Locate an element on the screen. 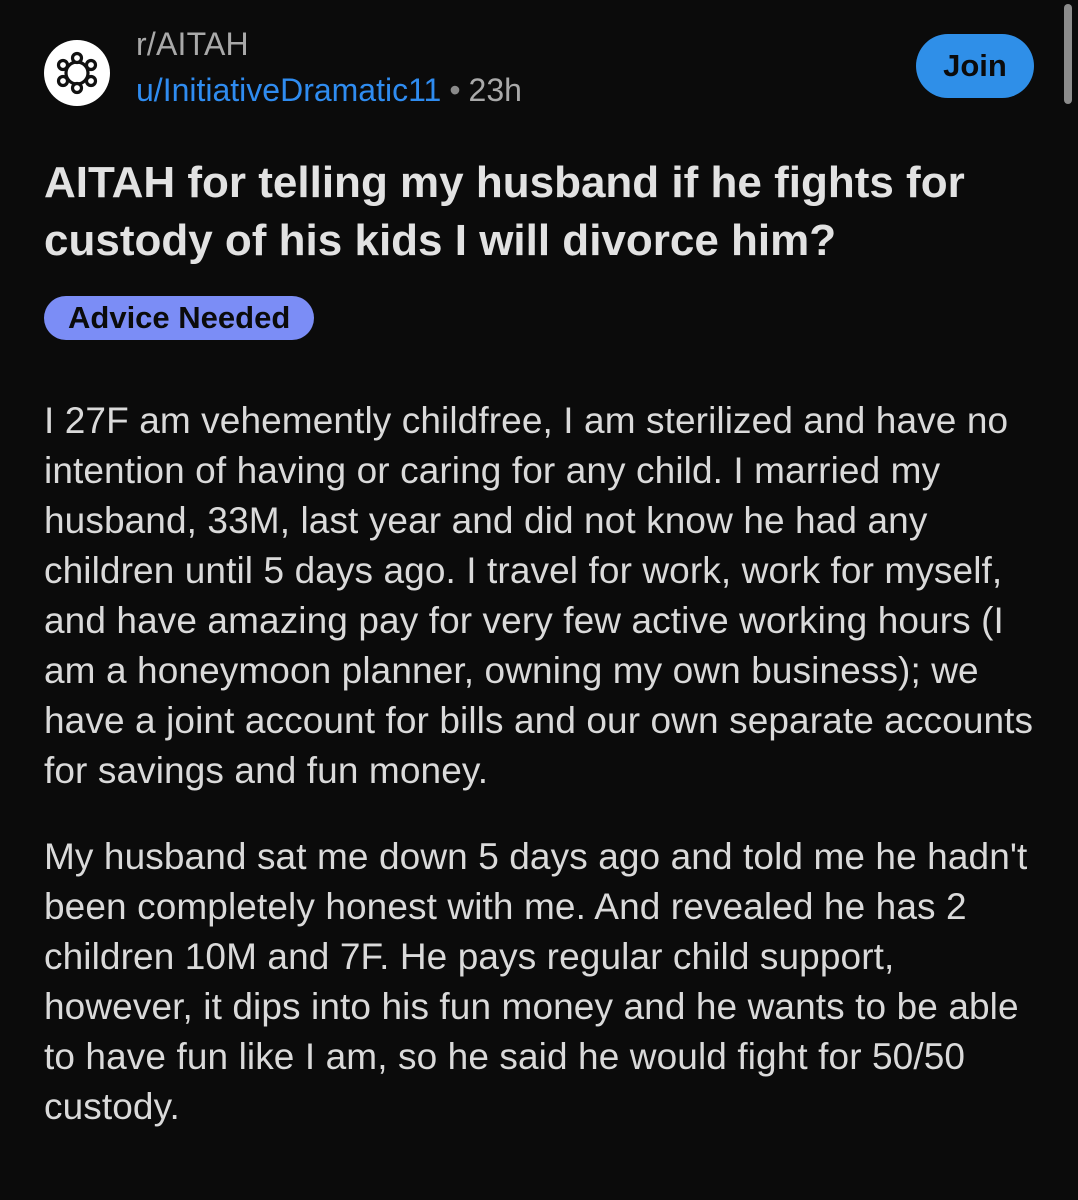 Image resolution: width=1078 pixels, height=1200 pixels. snoo-avatar-icon is located at coordinates (77, 73).